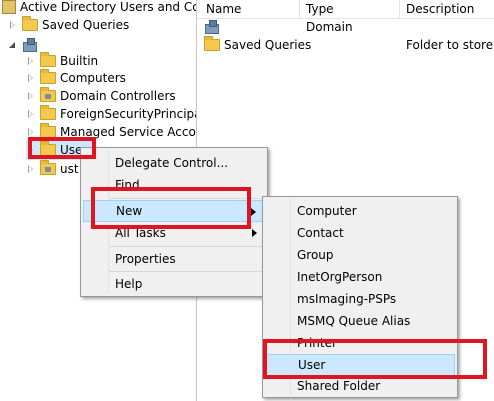 This screenshot has width=494, height=401. I want to click on annotation-box-user, so click(375, 359).